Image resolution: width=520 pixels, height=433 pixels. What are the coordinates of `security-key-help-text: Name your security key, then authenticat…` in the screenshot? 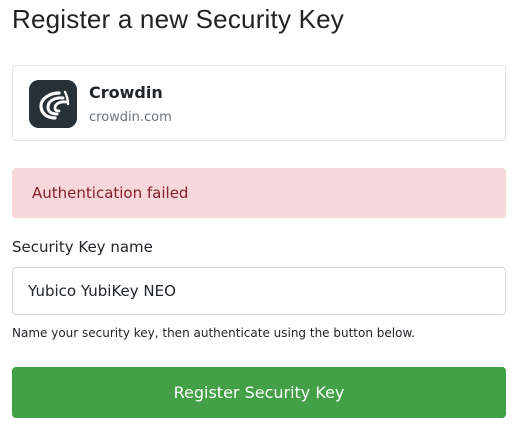 It's located at (213, 333).